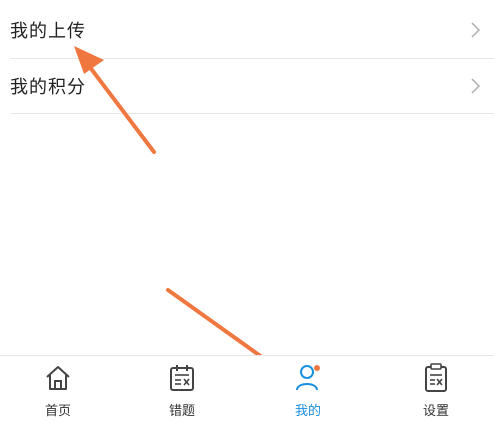  Describe the element at coordinates (252, 86) in the screenshot. I see `my-points-item: 我的积分` at that location.